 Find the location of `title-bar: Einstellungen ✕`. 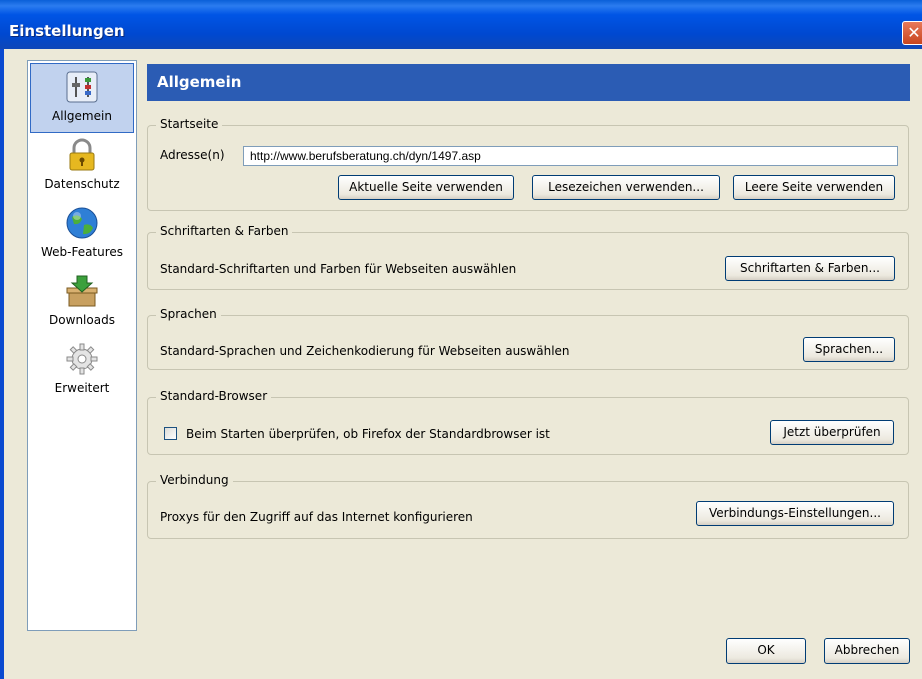

title-bar: Einstellungen ✕ is located at coordinates (461, 24).